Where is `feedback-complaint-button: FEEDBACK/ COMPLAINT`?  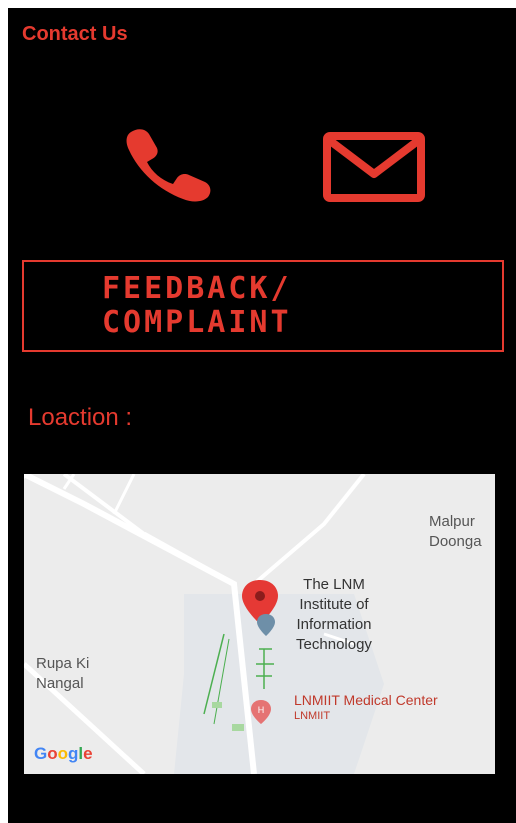 feedback-complaint-button: FEEDBACK/ COMPLAINT is located at coordinates (263, 306).